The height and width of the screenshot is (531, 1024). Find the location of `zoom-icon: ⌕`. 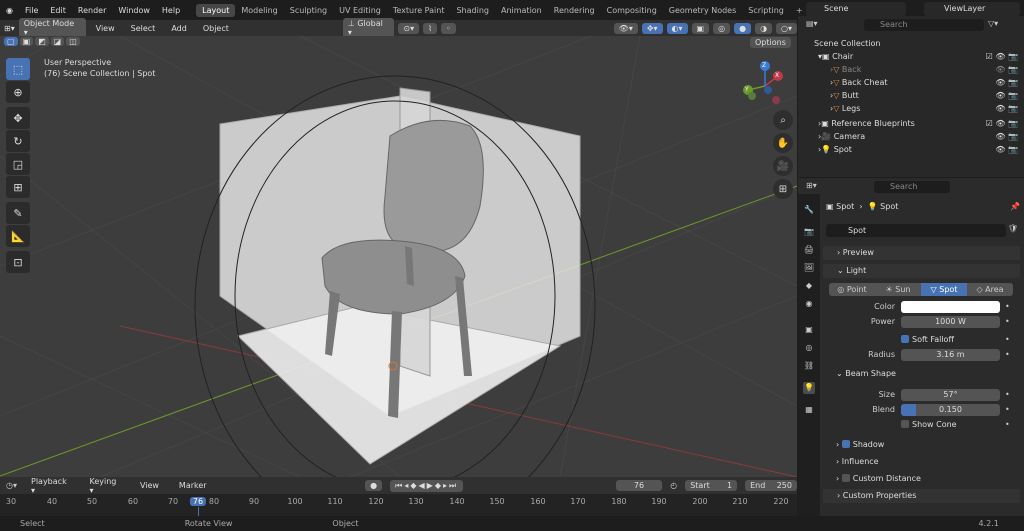

zoom-icon: ⌕ is located at coordinates (783, 120).